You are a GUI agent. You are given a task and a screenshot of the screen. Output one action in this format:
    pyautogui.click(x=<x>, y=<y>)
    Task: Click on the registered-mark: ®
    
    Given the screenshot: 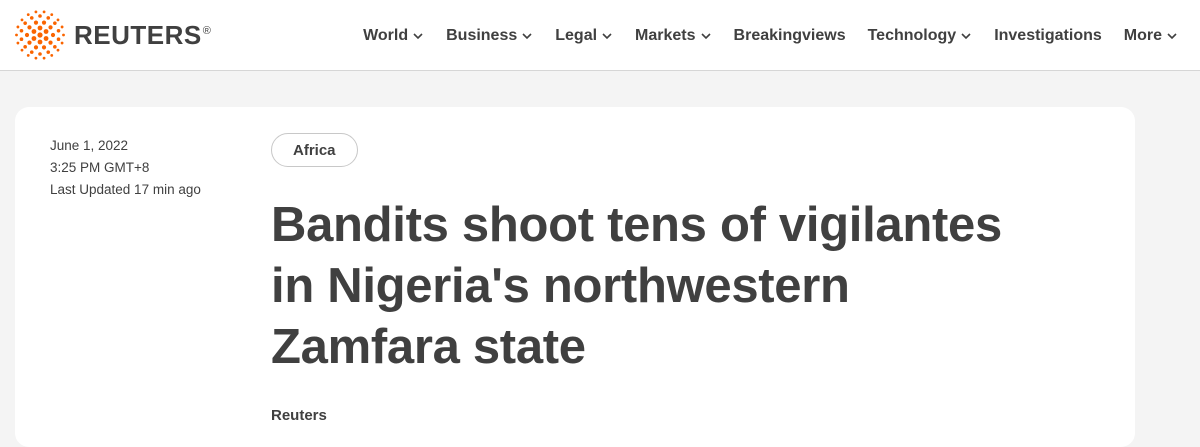 What is the action you would take?
    pyautogui.click(x=206, y=31)
    